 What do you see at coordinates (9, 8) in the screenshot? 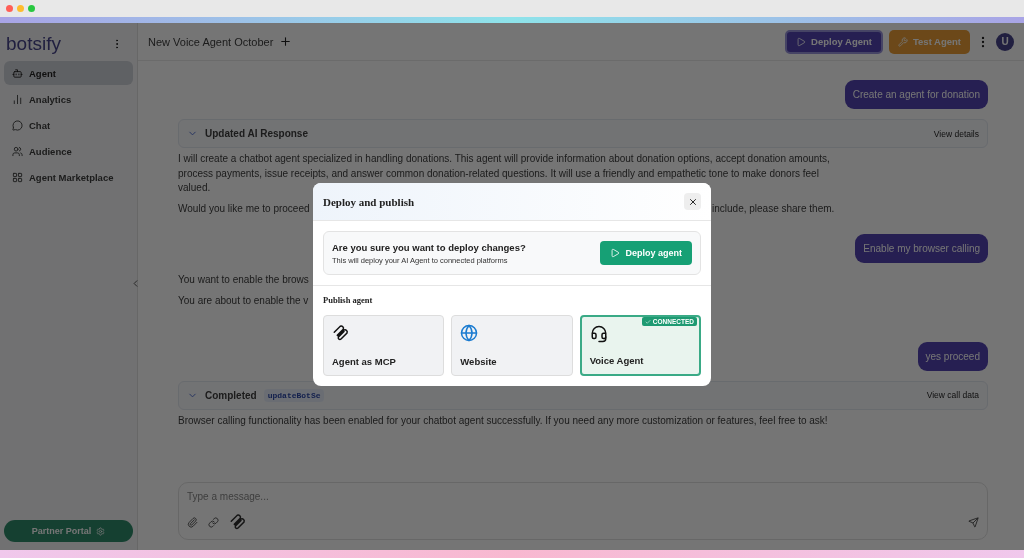
I see `close-window-dot` at bounding box center [9, 8].